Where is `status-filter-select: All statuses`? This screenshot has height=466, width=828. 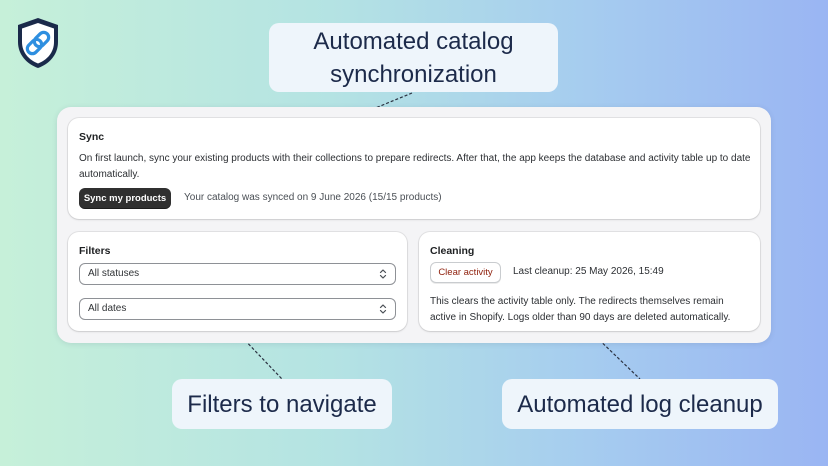
status-filter-select: All statuses is located at coordinates (237, 274).